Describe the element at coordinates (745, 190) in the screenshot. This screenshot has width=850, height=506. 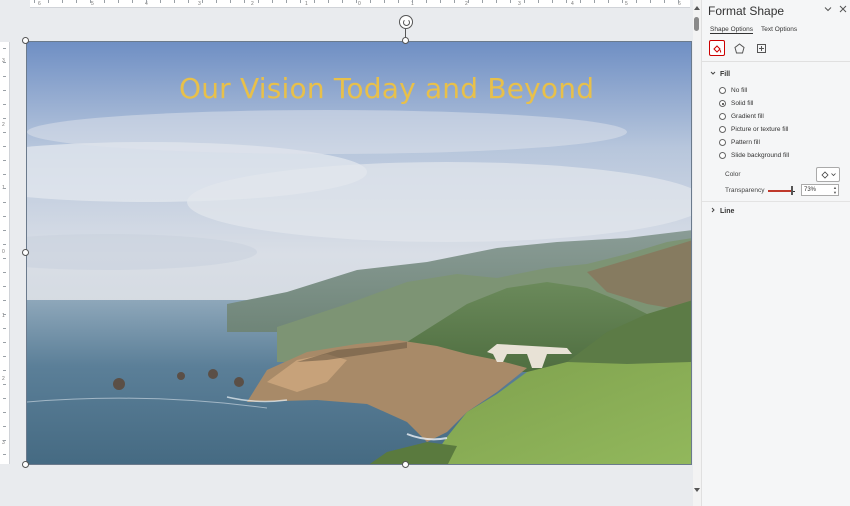
I see `transparency-label: Transparency` at that location.